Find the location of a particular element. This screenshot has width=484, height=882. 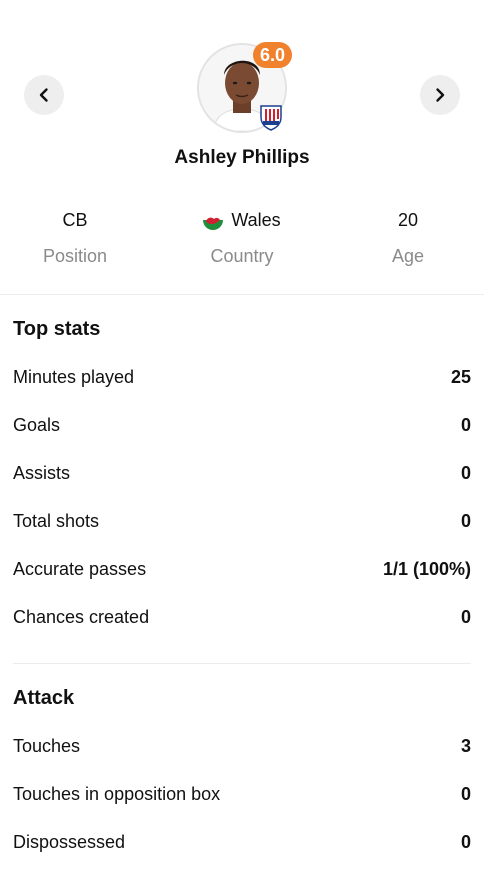

stat-label: Total shots is located at coordinates (56, 520).